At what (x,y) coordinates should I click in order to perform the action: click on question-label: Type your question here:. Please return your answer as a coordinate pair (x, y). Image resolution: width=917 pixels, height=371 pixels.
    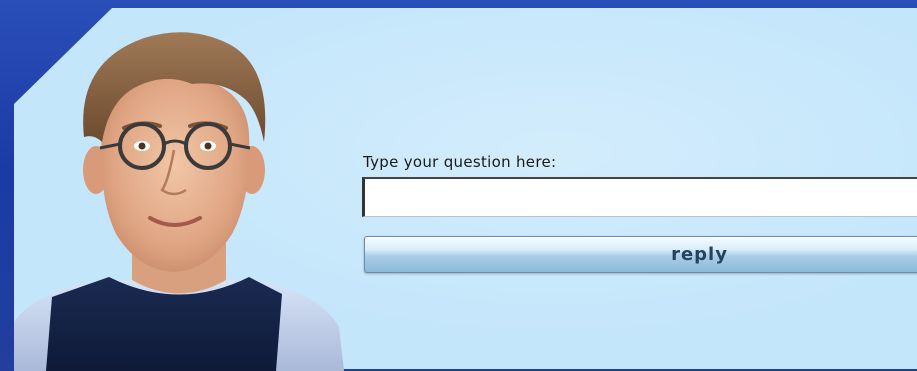
    Looking at the image, I should click on (460, 162).